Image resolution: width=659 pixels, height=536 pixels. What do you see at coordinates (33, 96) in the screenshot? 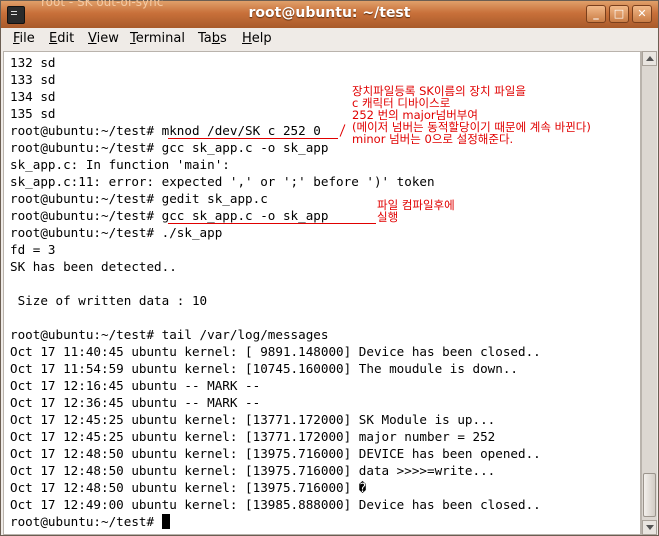
I see `terminal-line: 134 sd` at bounding box center [33, 96].